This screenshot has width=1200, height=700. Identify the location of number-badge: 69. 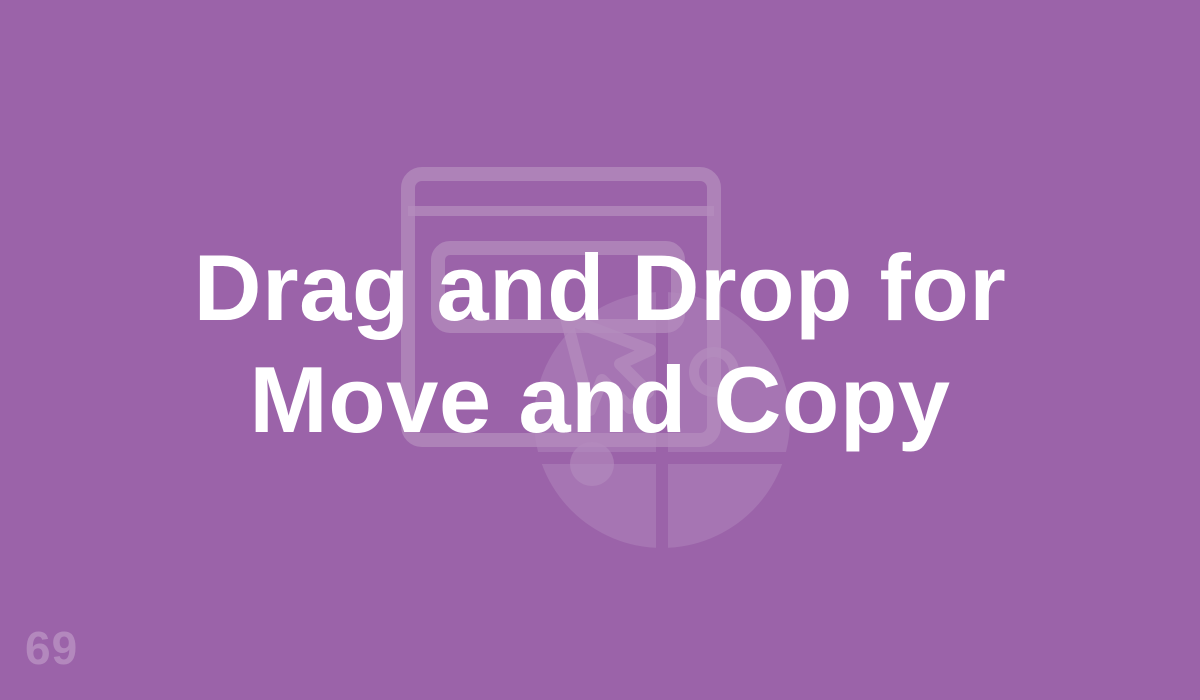
(52, 648).